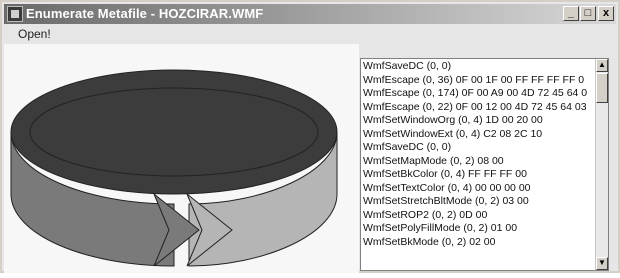 The height and width of the screenshot is (278, 620). Describe the element at coordinates (602, 263) in the screenshot. I see `scroll-down-icon: ▼` at that location.